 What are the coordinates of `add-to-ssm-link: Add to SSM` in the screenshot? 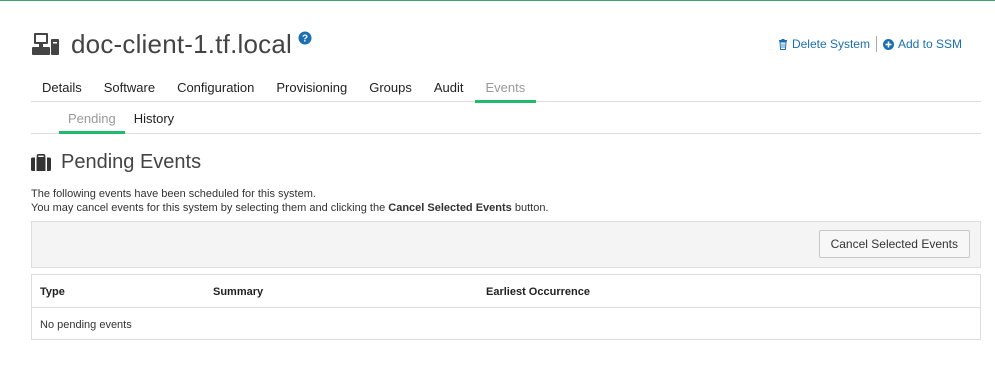 It's located at (922, 44).